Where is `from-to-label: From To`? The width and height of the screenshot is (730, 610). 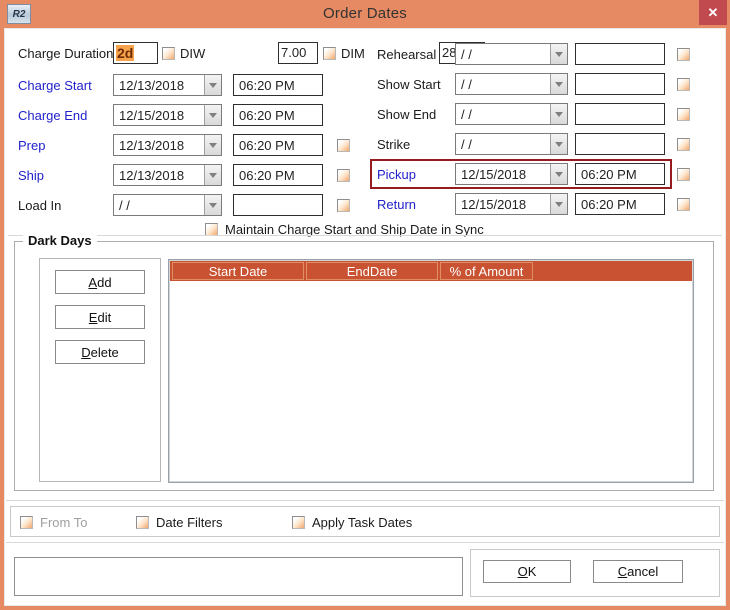 from-to-label: From To is located at coordinates (64, 522).